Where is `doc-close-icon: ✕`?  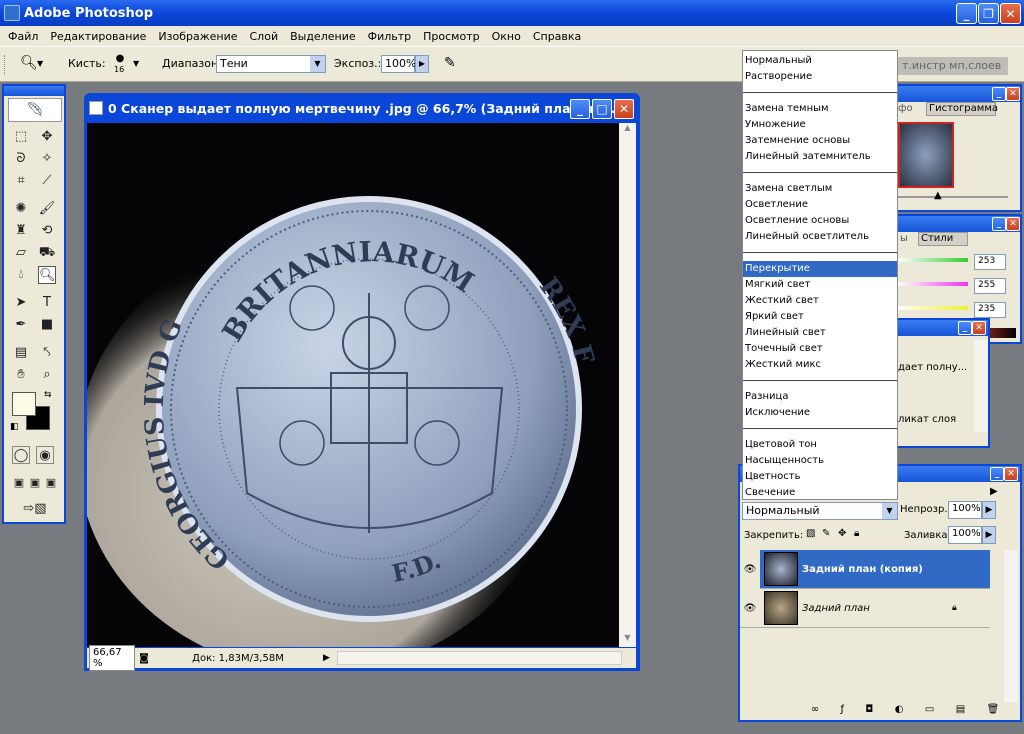 doc-close-icon: ✕ is located at coordinates (624, 109).